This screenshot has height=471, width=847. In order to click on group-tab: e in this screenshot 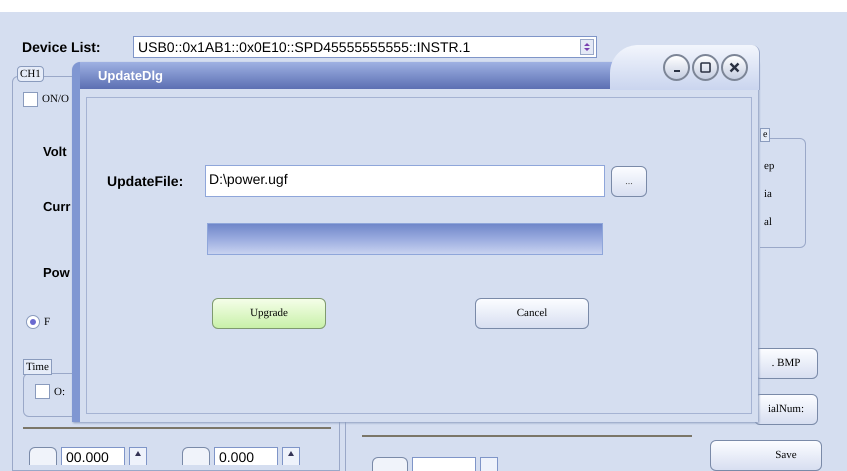, I will do `click(765, 135)`.